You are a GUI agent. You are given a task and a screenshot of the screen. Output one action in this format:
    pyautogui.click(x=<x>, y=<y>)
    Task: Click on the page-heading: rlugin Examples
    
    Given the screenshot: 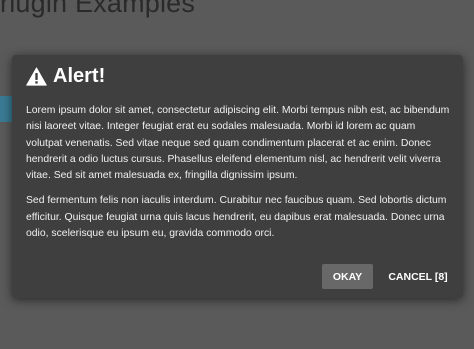 What is the action you would take?
    pyautogui.click(x=98, y=9)
    